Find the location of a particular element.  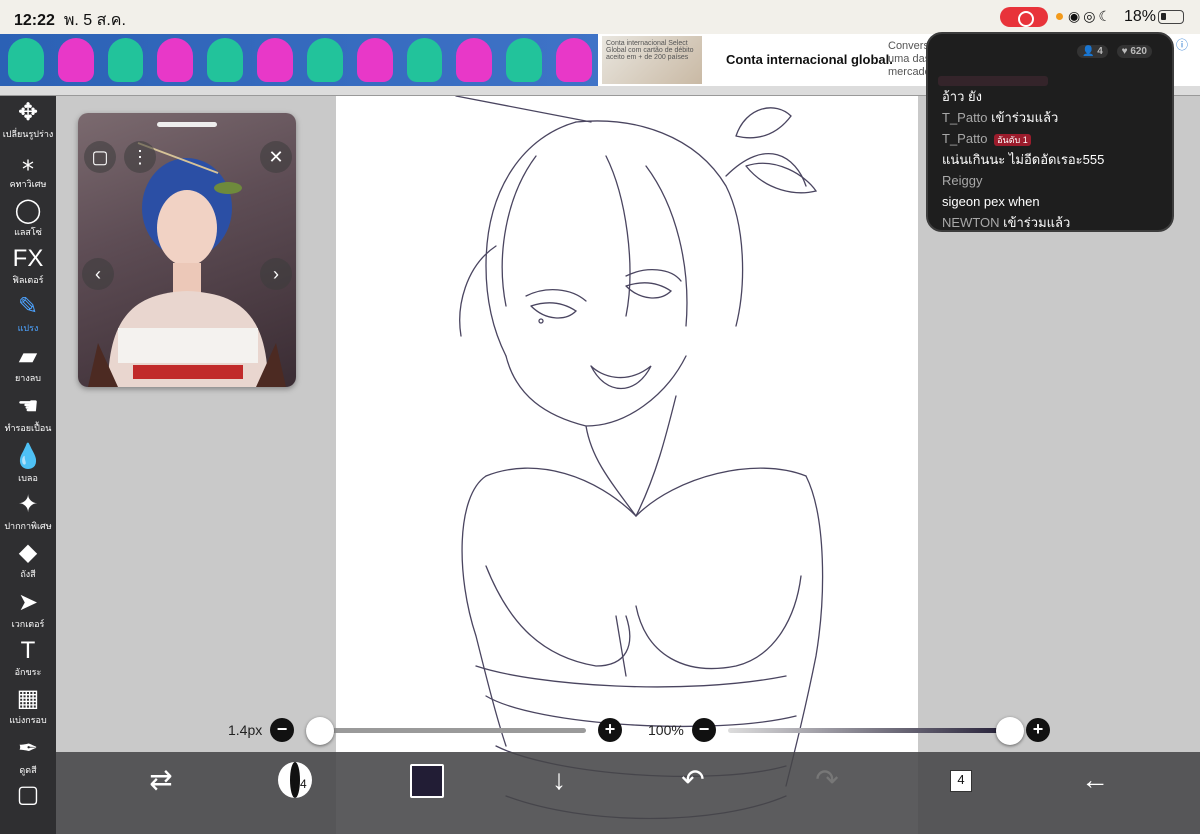

tool-blur: 💧 เบลอ is located at coordinates (28, 466).